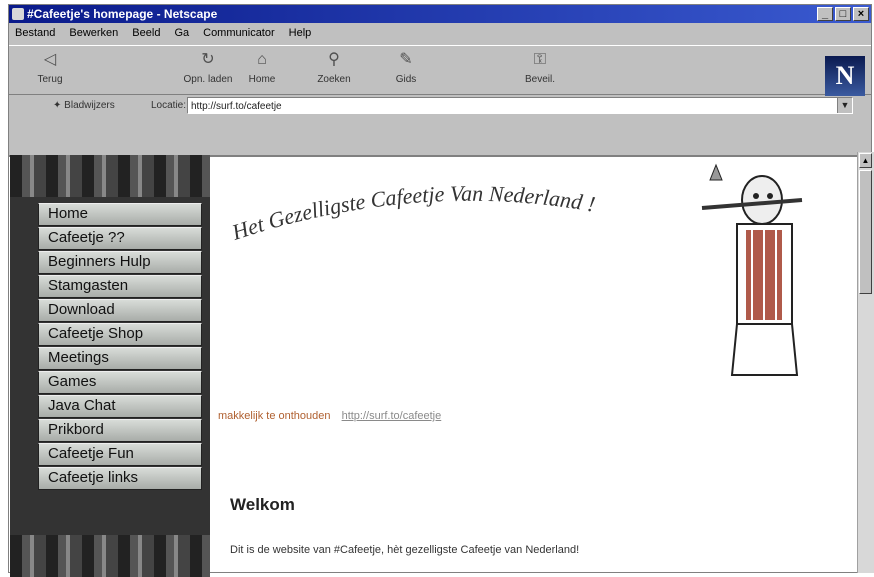 Image resolution: width=874 pixels, height=577 pixels. Describe the element at coordinates (440, 14) in the screenshot. I see `title-bar: #Cafeetje's homepage - Netscape _ □ ×` at that location.